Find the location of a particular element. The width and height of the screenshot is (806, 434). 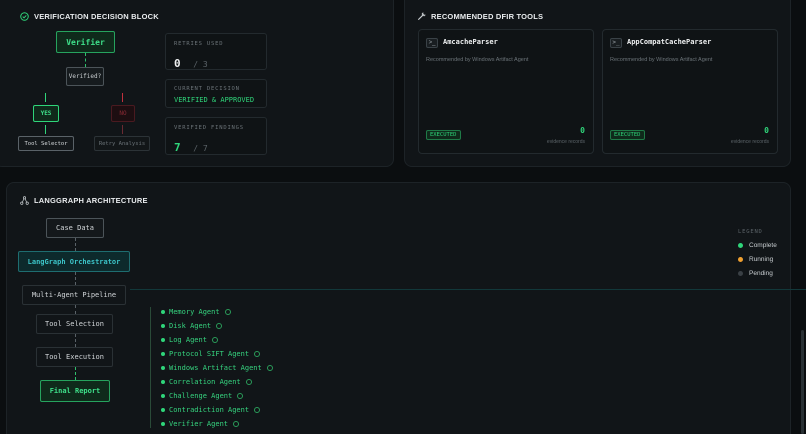

tool-selection-node: Tool Selection is located at coordinates (74, 324).